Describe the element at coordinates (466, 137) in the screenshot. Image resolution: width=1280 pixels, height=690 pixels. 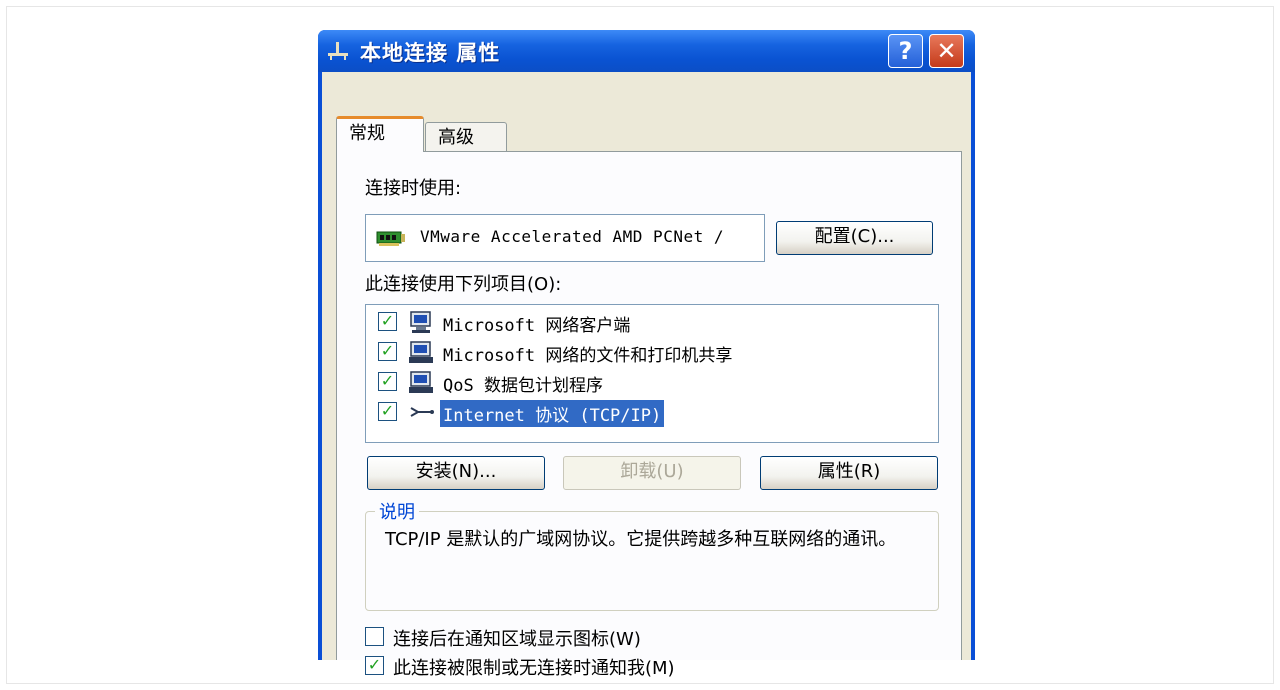
I see `tab-advanced: 高级` at that location.